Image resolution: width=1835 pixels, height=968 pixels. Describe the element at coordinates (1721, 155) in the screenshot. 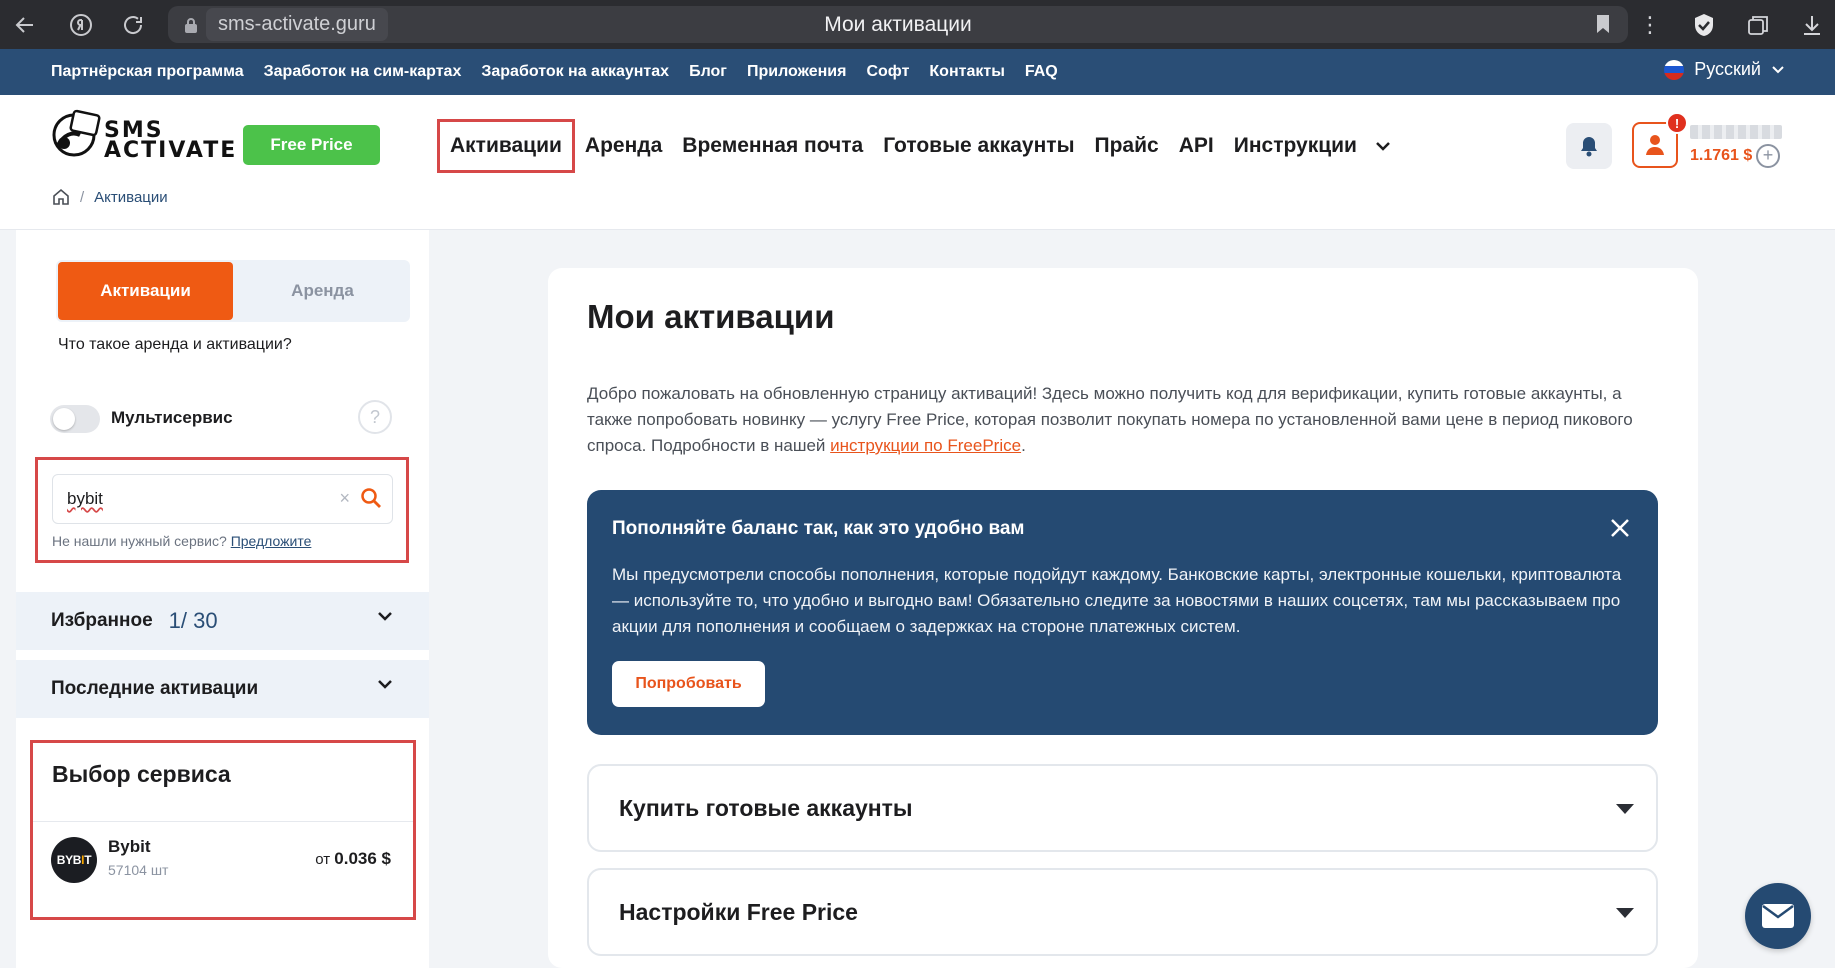

I see `balance-value: 1.1761 $` at that location.